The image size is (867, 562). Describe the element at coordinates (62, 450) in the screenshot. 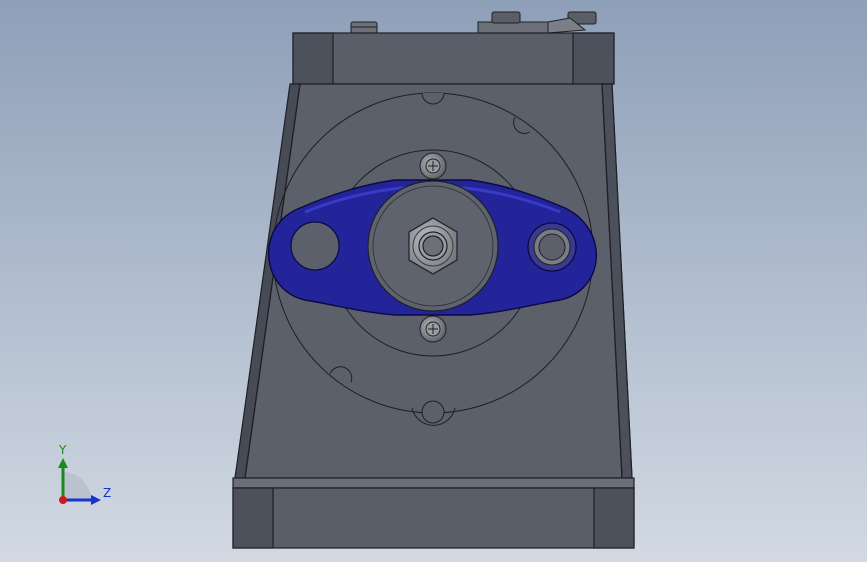

I see `y-axis-label: Y` at that location.